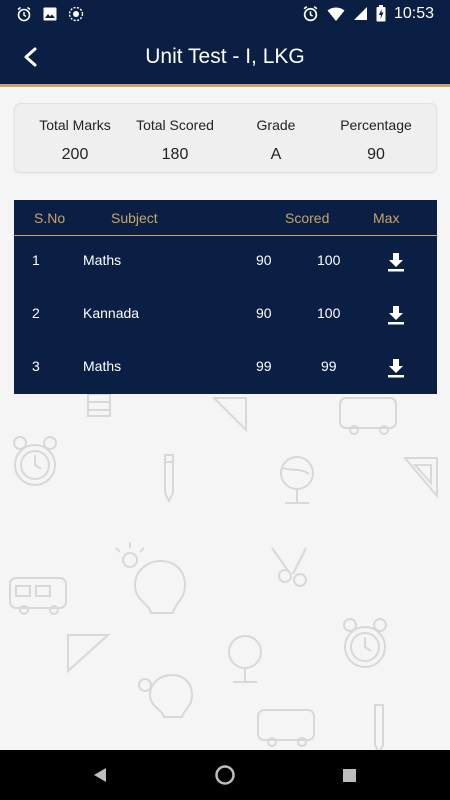 The height and width of the screenshot is (800, 450). I want to click on row-subject: Kannada, so click(111, 313).